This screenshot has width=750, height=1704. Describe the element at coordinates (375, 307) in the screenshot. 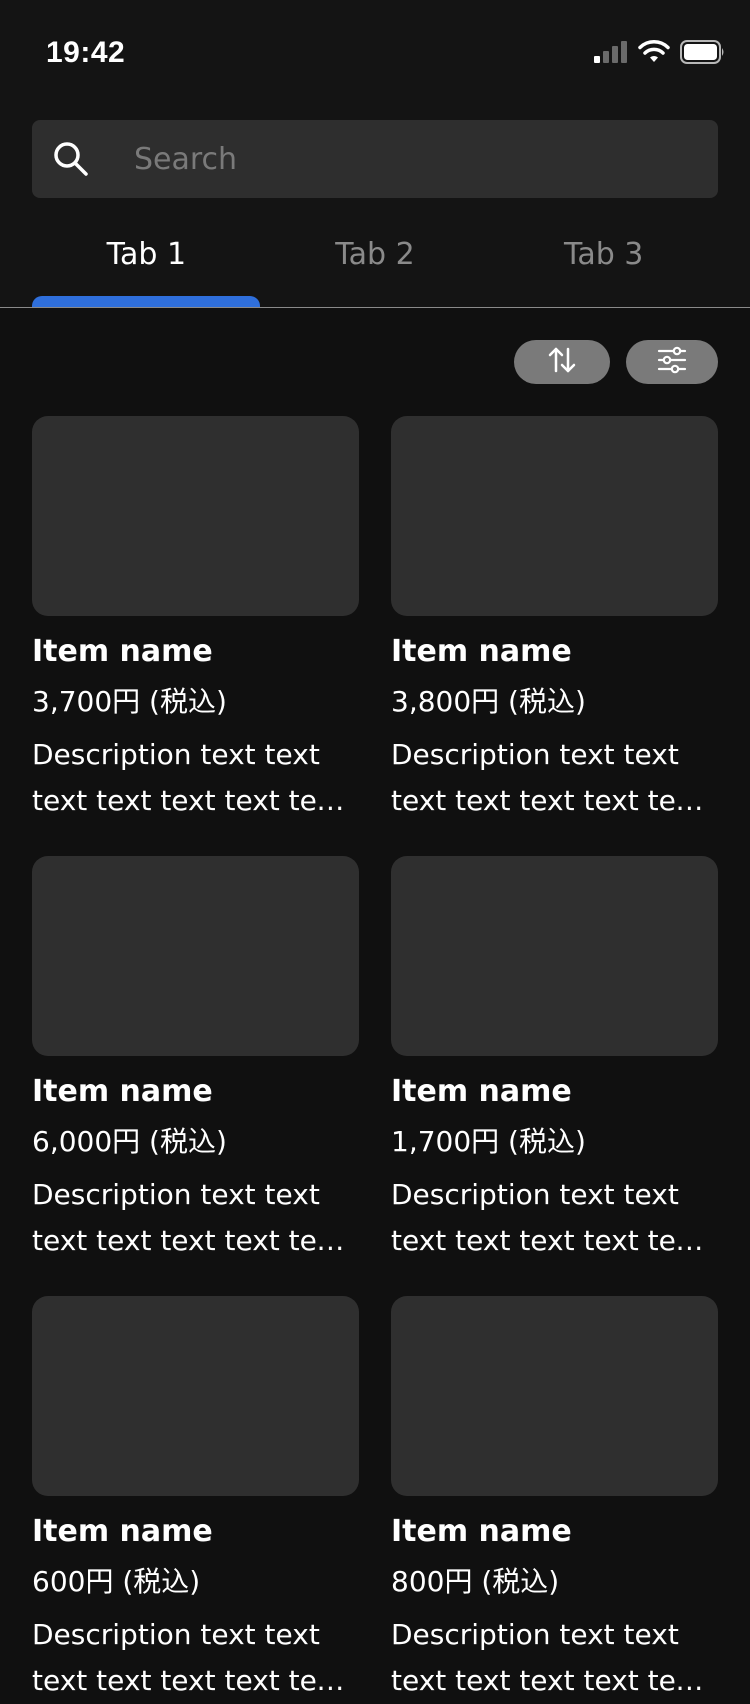

I see `tab-divider` at that location.